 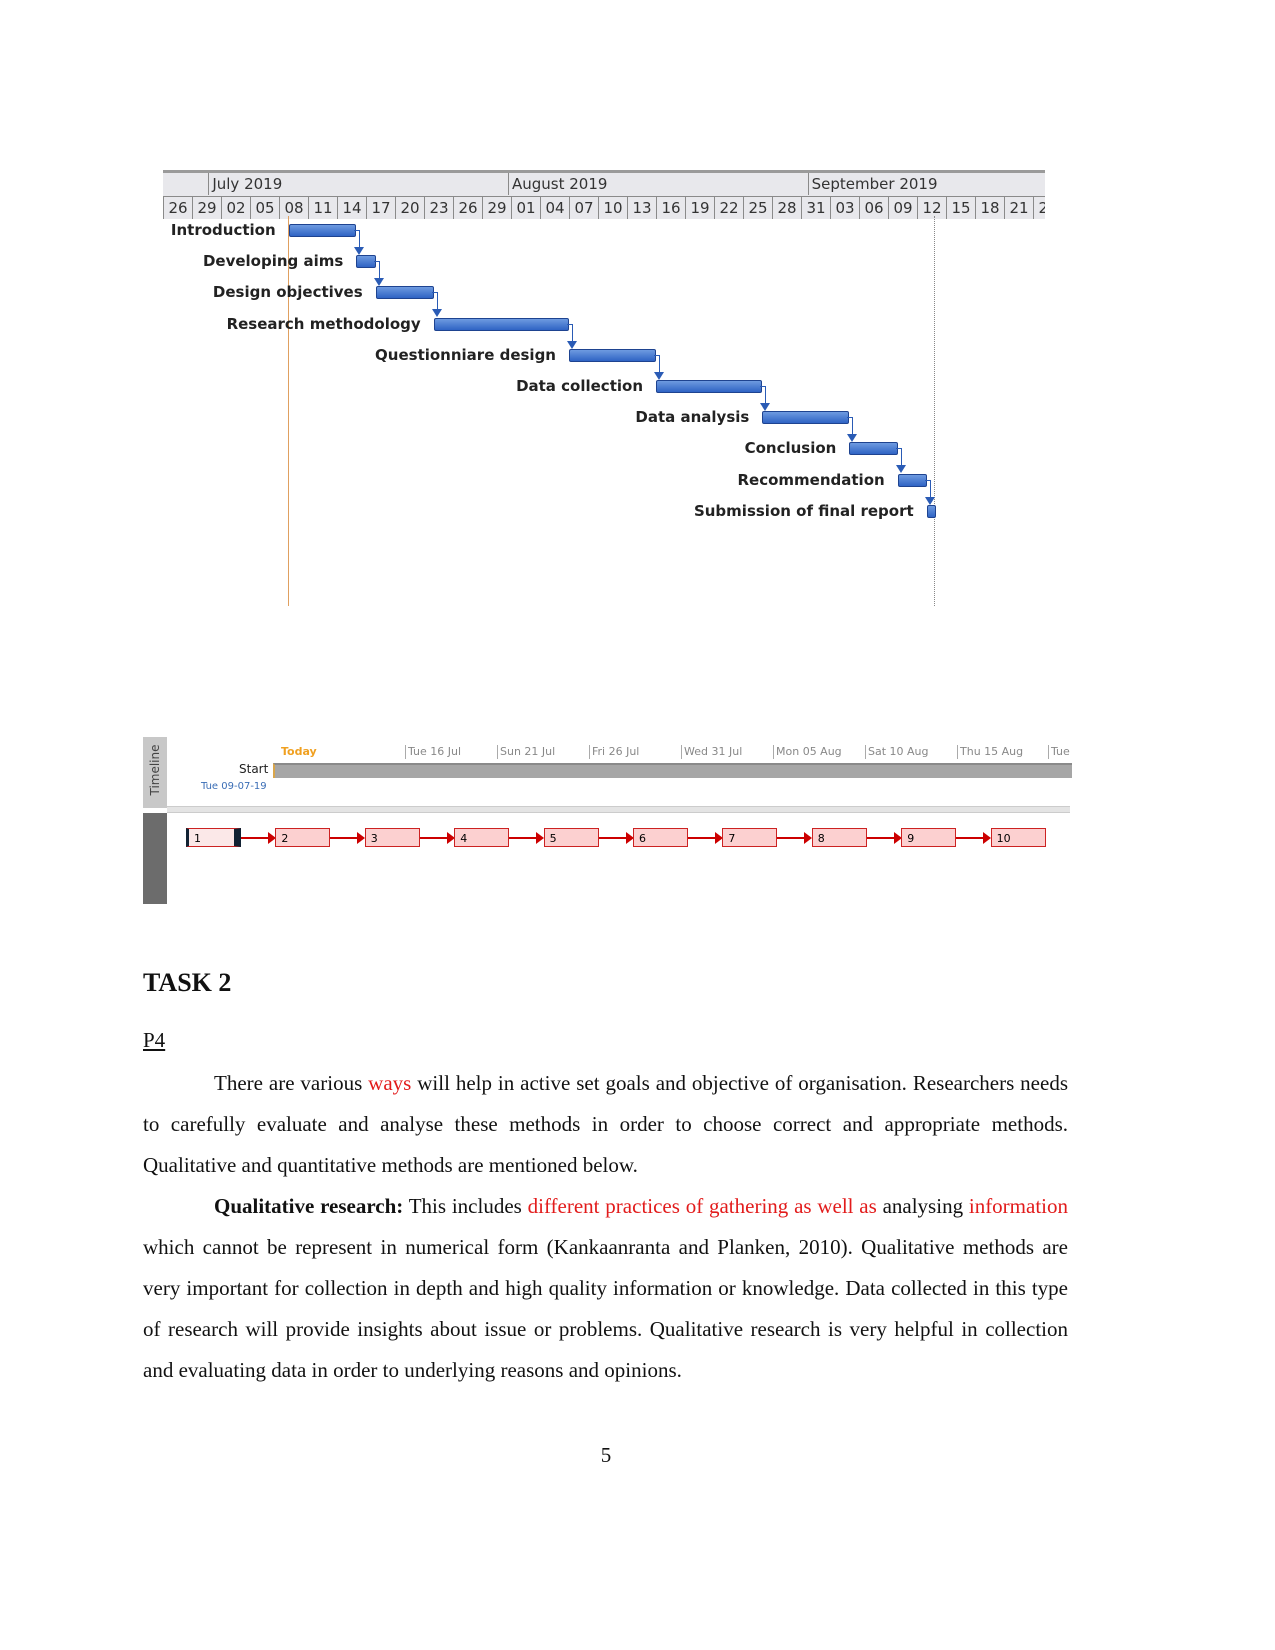 I want to click on day-label: 22, so click(x=728, y=207).